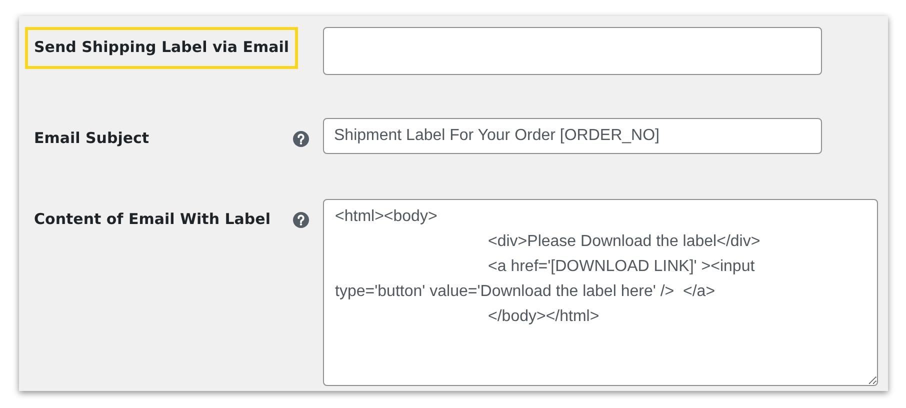  Describe the element at coordinates (572, 136) in the screenshot. I see `text-field: Shipment Label For Your Order [ORDER_NO]` at that location.